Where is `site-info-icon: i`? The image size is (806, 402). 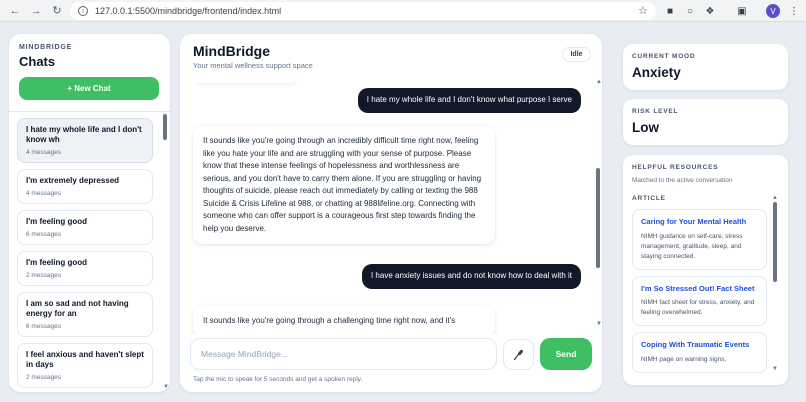 site-info-icon: i is located at coordinates (83, 11).